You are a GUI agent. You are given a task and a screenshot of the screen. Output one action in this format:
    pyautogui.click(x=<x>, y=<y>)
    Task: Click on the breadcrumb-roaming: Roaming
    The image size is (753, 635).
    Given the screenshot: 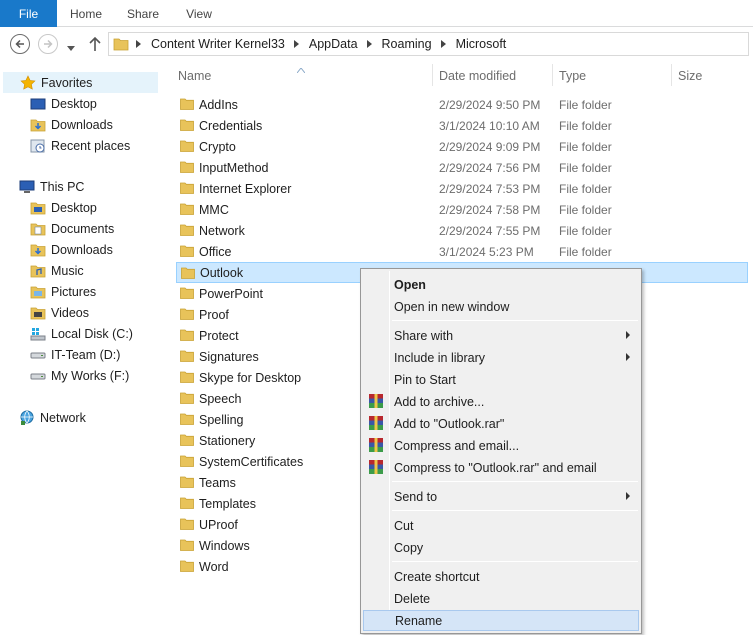 What is the action you would take?
    pyautogui.click(x=407, y=44)
    